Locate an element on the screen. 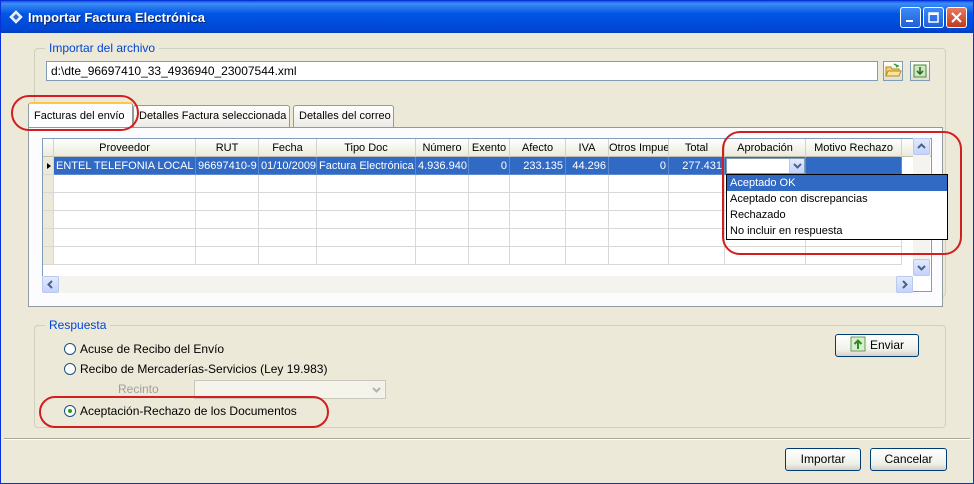 This screenshot has width=974, height=484. tab-label: Detalles Factura seleccionada is located at coordinates (213, 116).